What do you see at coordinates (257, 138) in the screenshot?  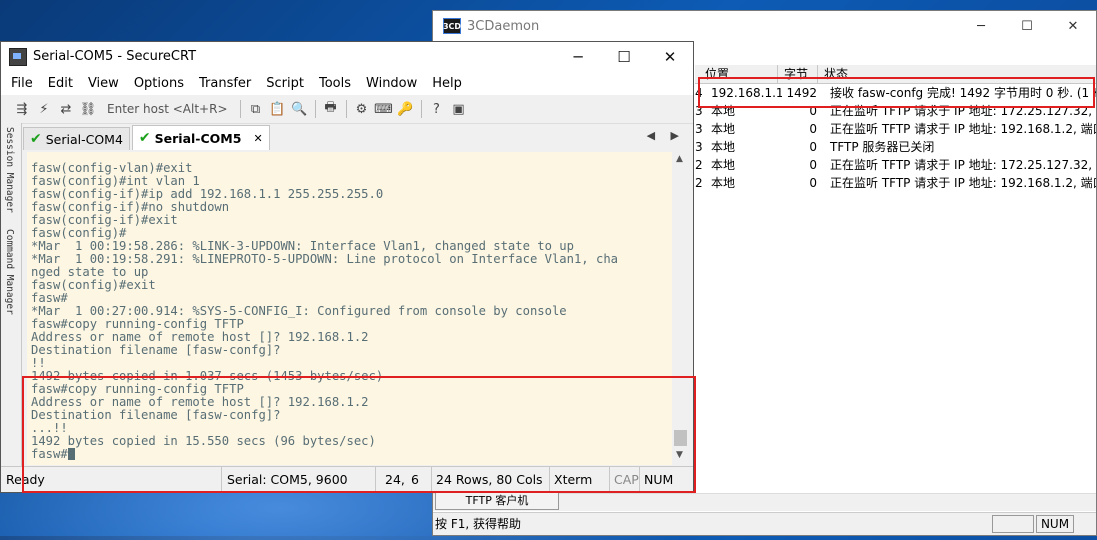 I see `tab-close-icon: ✕` at bounding box center [257, 138].